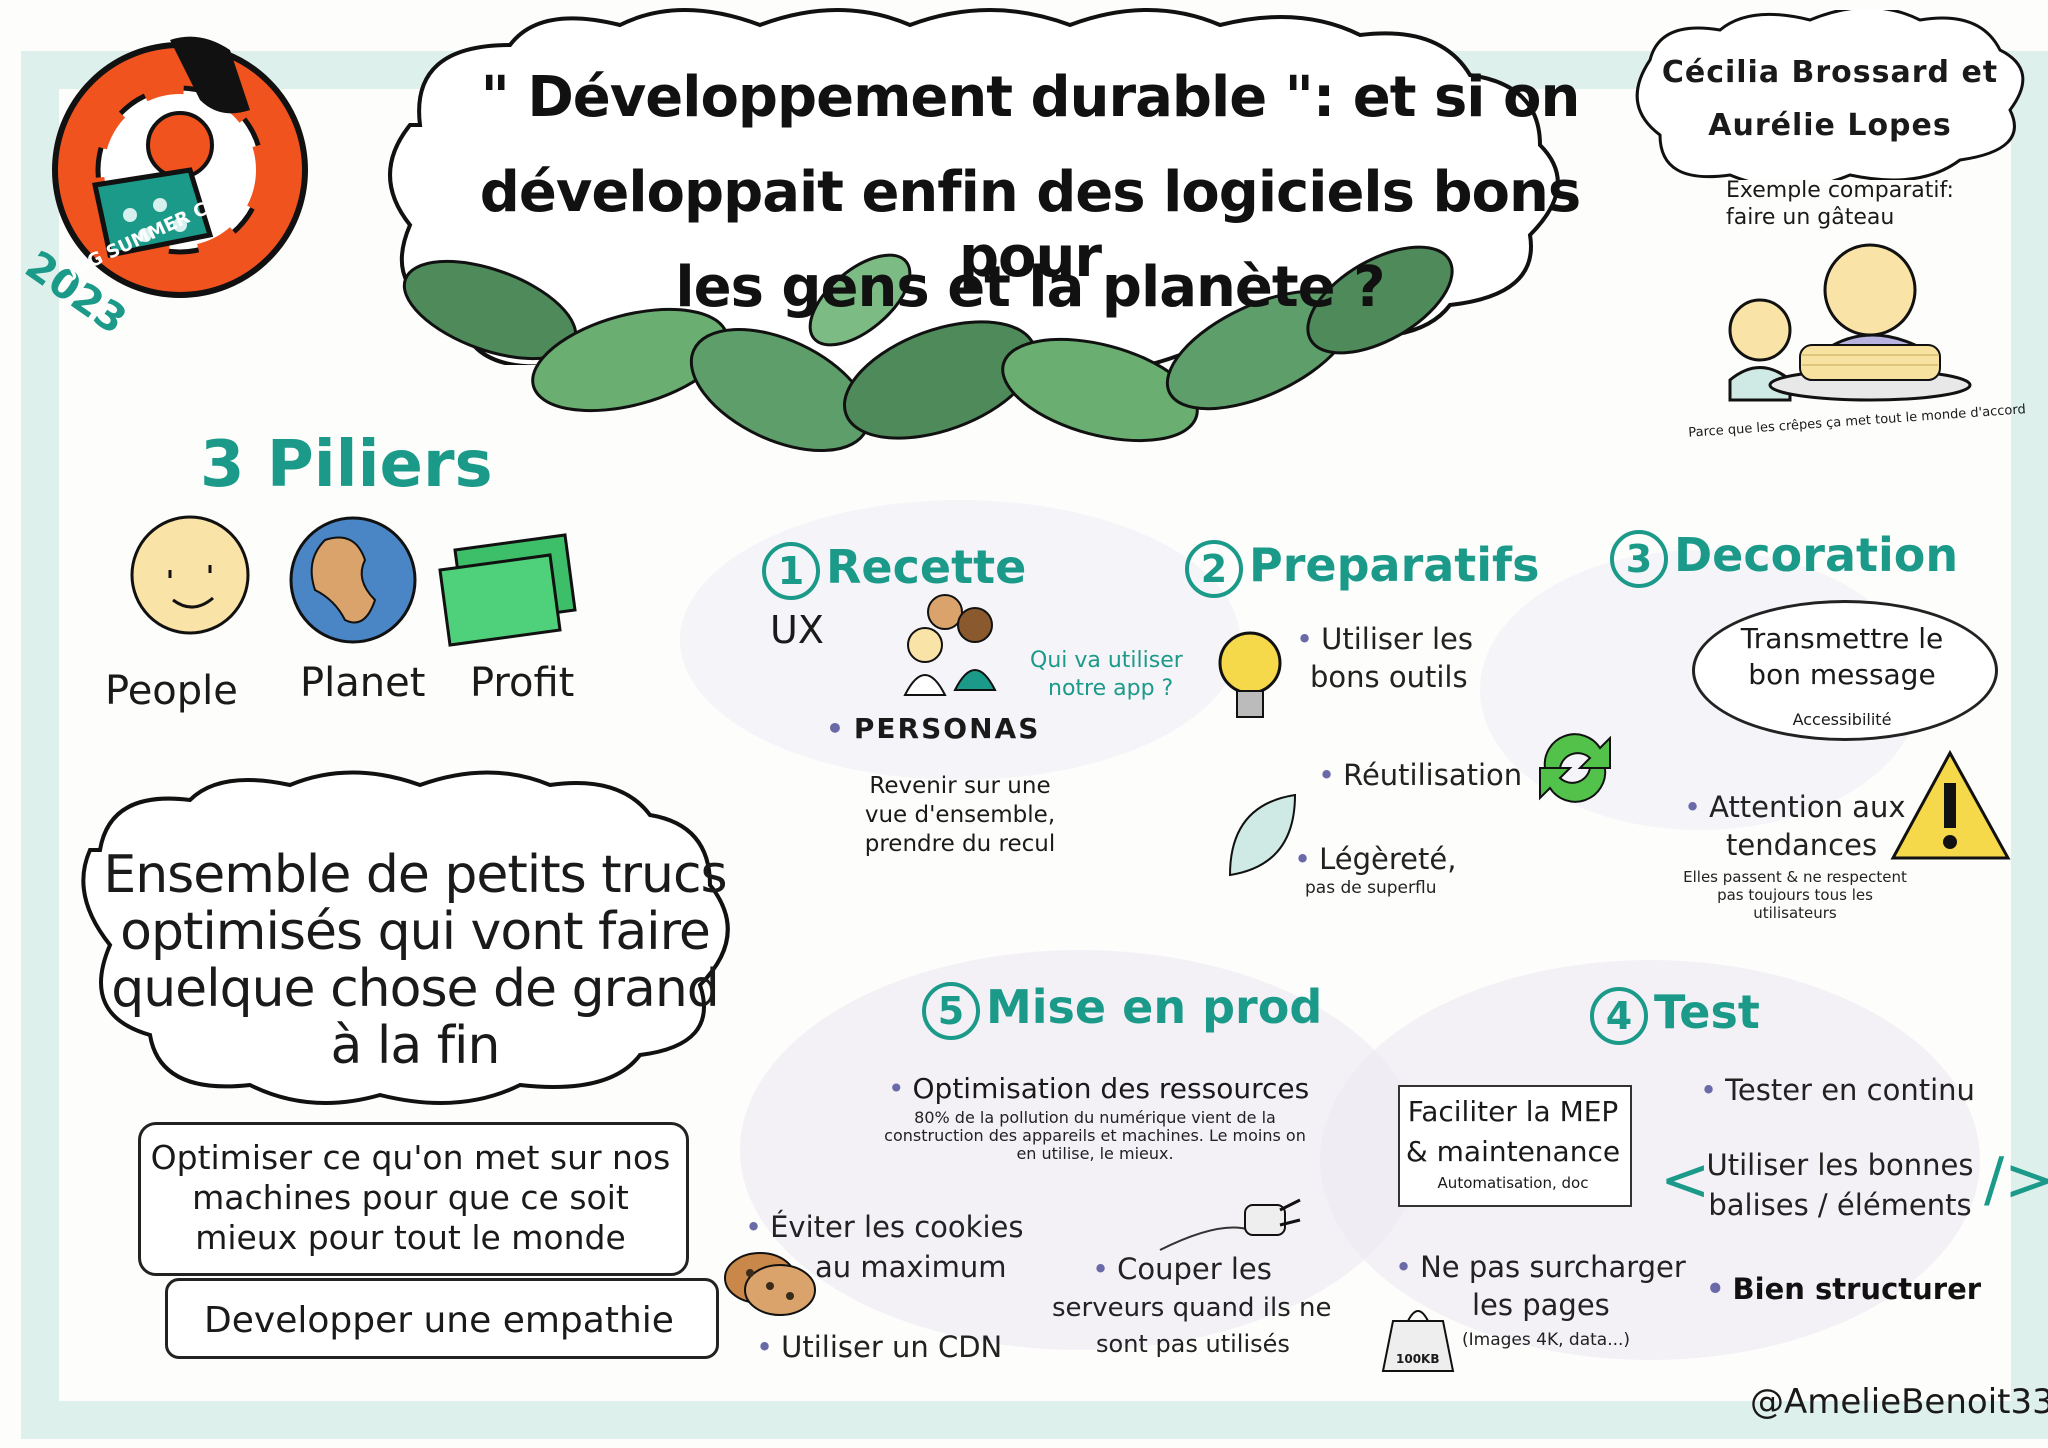  Describe the element at coordinates (1111, 688) in the screenshot. I see `recette-question-line2: notre app ?` at that location.